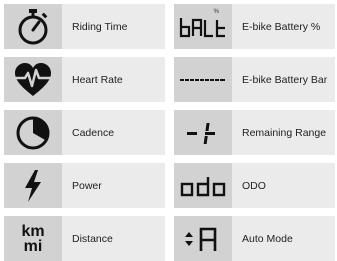 The image size is (337, 261). What do you see at coordinates (203, 79) in the screenshot?
I see `battery-bar-segment-icon` at bounding box center [203, 79].